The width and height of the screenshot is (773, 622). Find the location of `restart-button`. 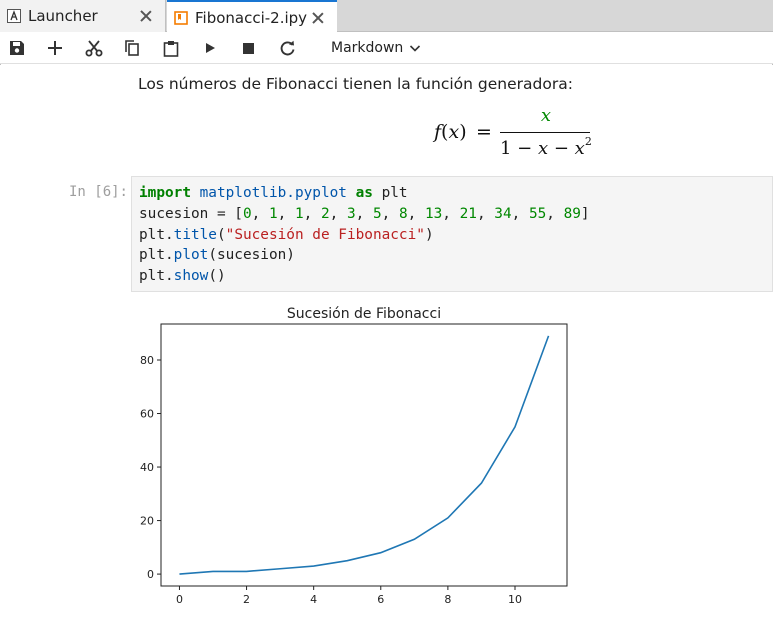

restart-button is located at coordinates (287, 48).